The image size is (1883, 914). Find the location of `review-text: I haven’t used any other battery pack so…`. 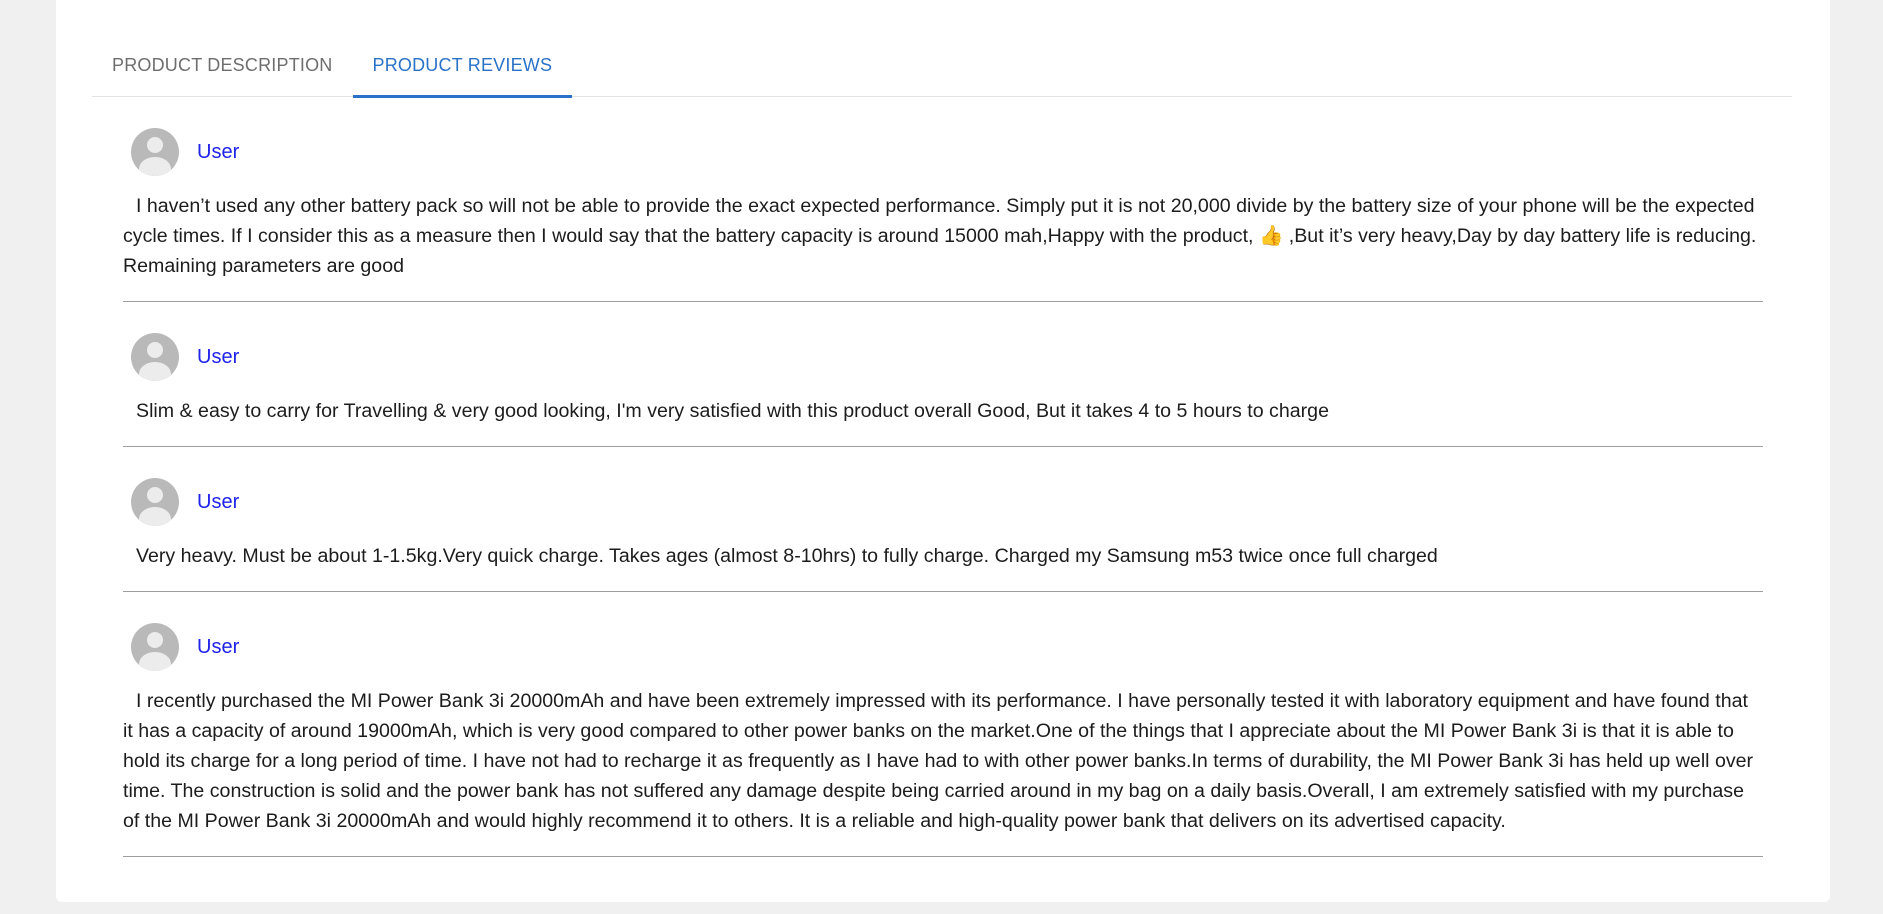

review-text: I haven’t used any other battery pack so… is located at coordinates (940, 236).